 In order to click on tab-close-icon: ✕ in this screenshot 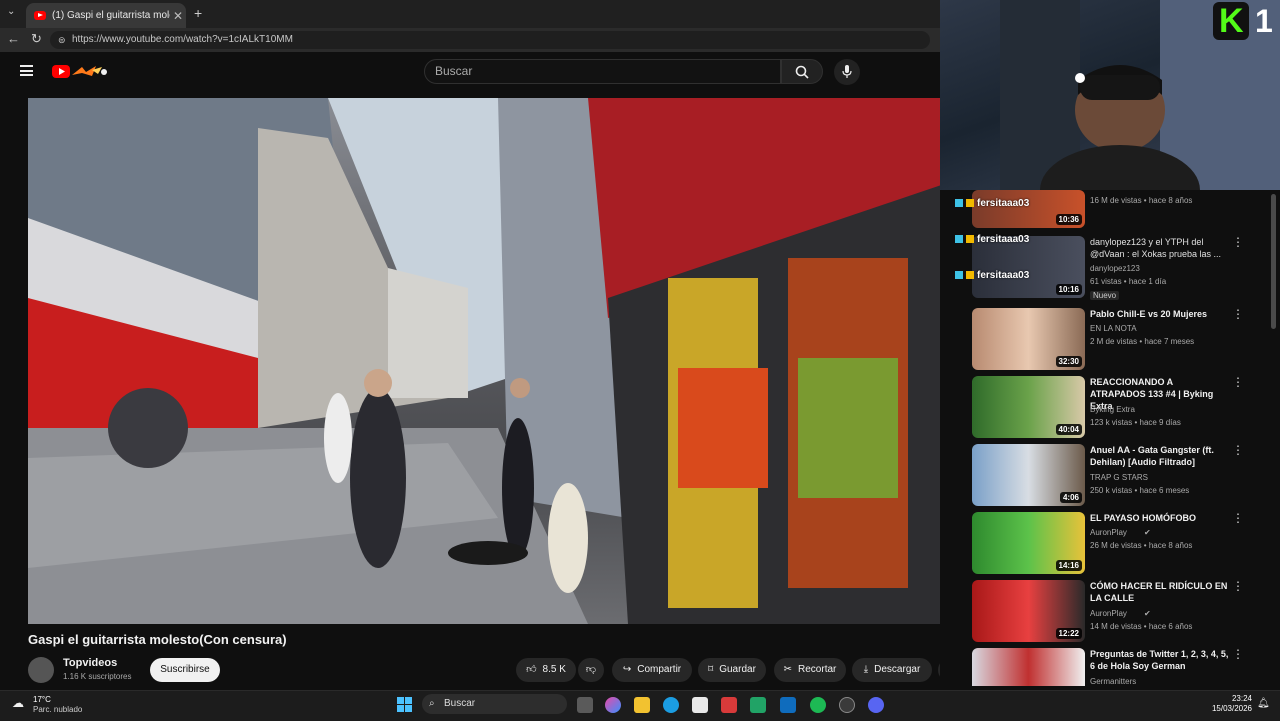, I will do `click(178, 16)`.